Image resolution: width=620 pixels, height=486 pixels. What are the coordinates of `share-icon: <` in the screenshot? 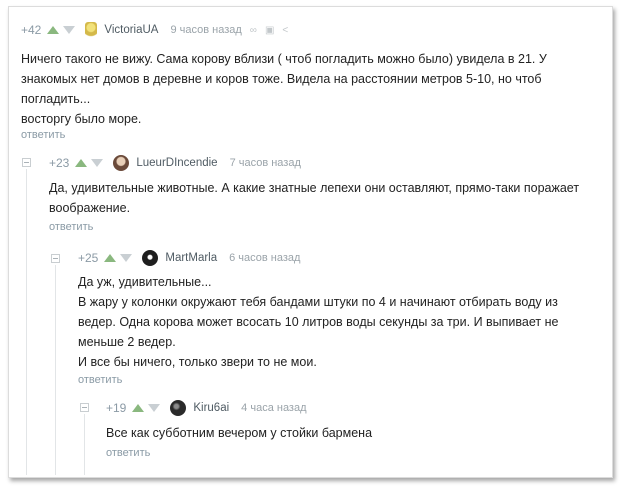 It's located at (285, 30).